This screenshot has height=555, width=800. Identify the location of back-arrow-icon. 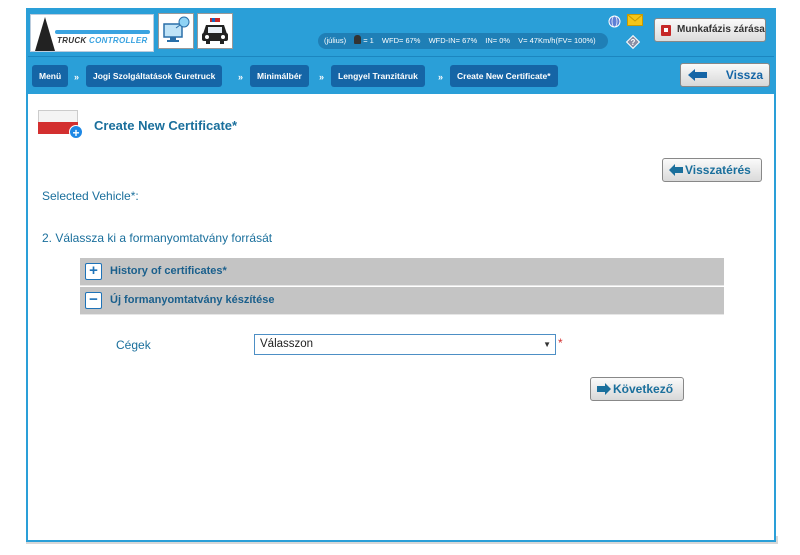
(697, 75).